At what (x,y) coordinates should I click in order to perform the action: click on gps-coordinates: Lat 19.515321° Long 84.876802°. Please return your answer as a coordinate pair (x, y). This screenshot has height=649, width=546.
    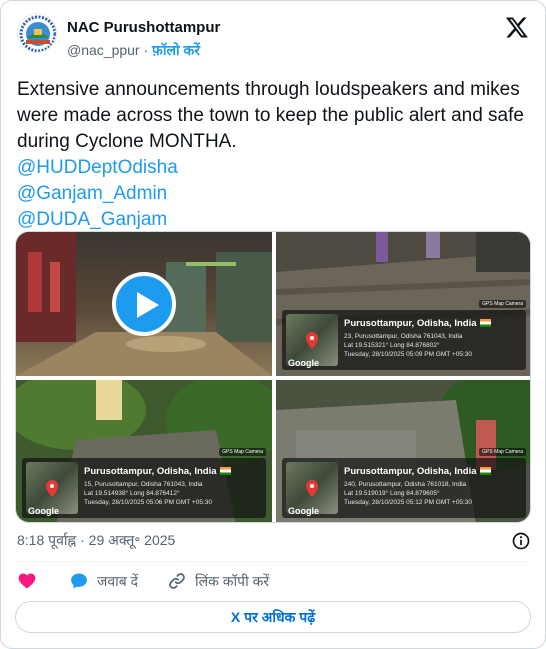
    Looking at the image, I should click on (392, 345).